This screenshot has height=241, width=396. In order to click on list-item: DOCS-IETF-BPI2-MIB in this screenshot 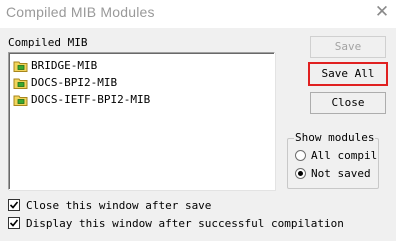, I will do `click(81, 99)`.